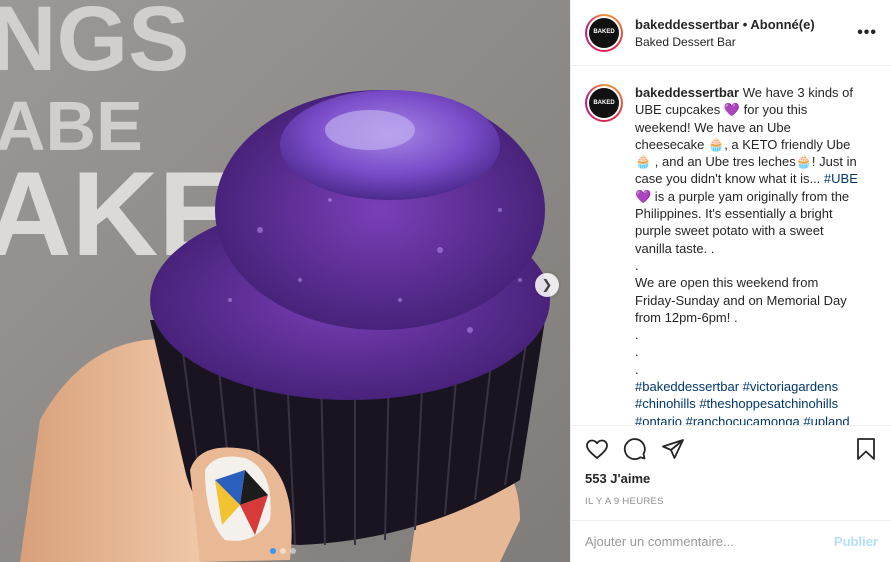  Describe the element at coordinates (856, 541) in the screenshot. I see `publish-button: Publier` at that location.